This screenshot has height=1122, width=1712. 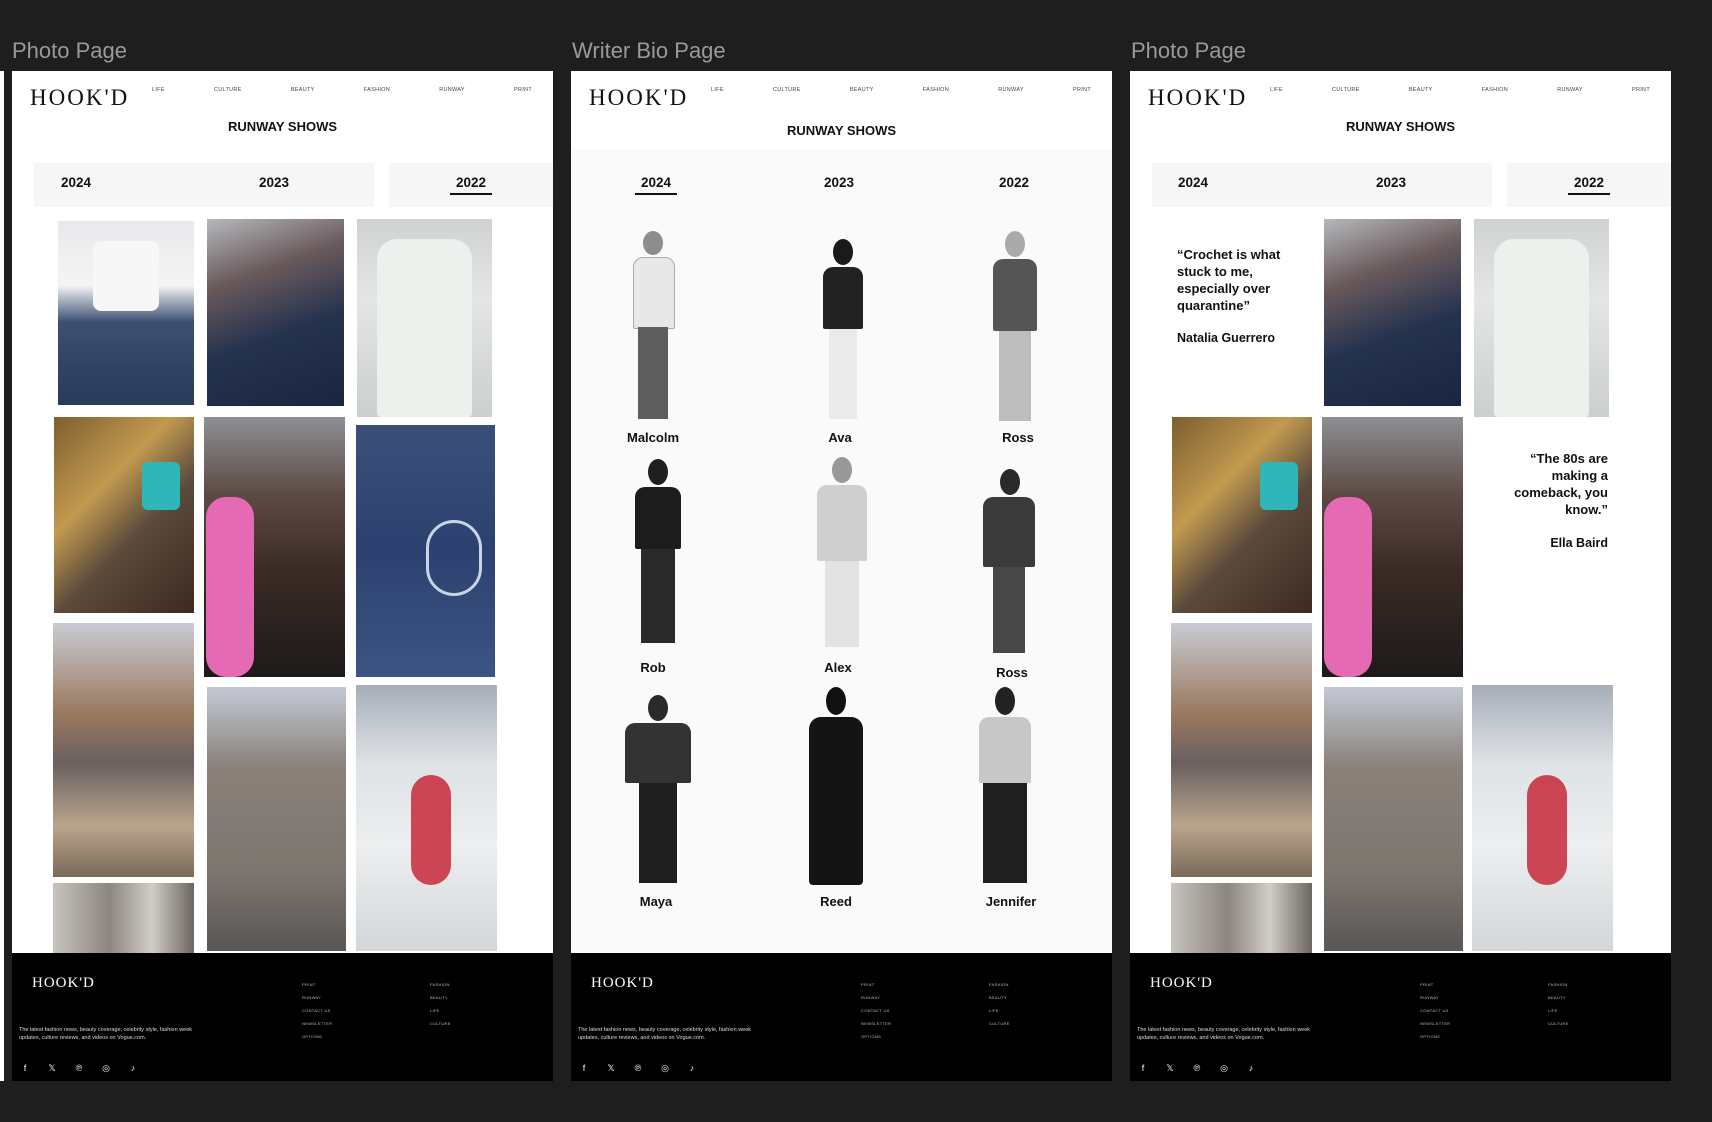 I want to click on writer-name: Jennifer, so click(x=1011, y=901).